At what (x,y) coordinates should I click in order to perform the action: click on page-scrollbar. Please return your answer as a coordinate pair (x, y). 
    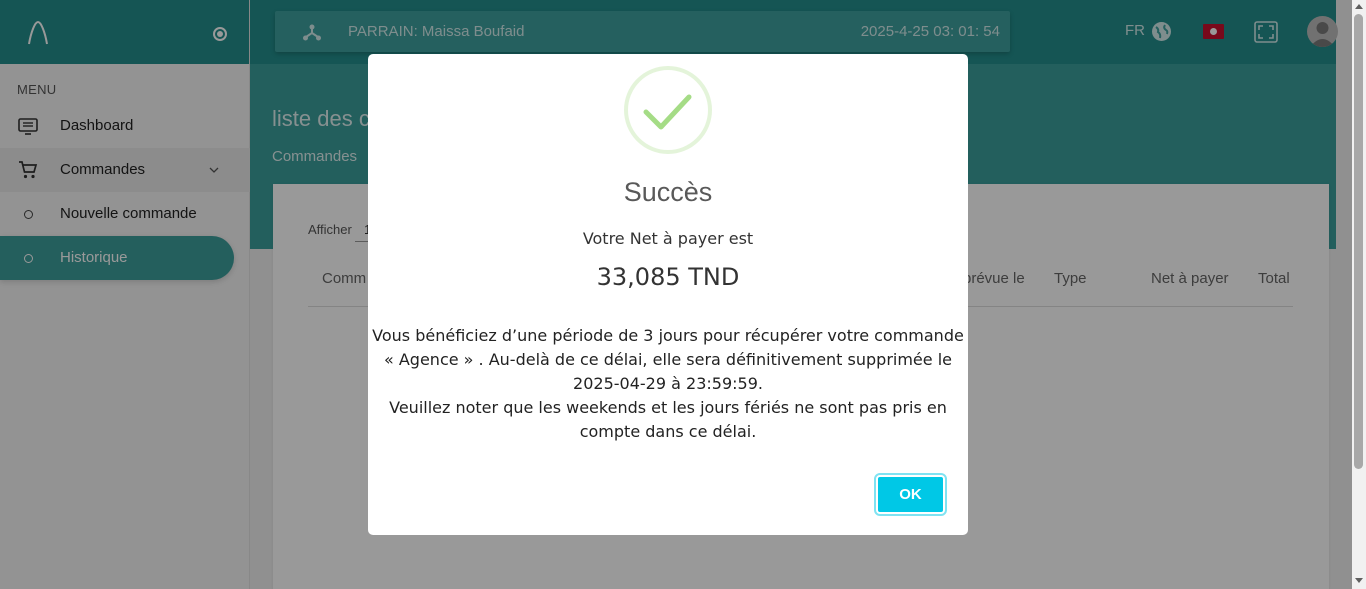
    Looking at the image, I should click on (1359, 294).